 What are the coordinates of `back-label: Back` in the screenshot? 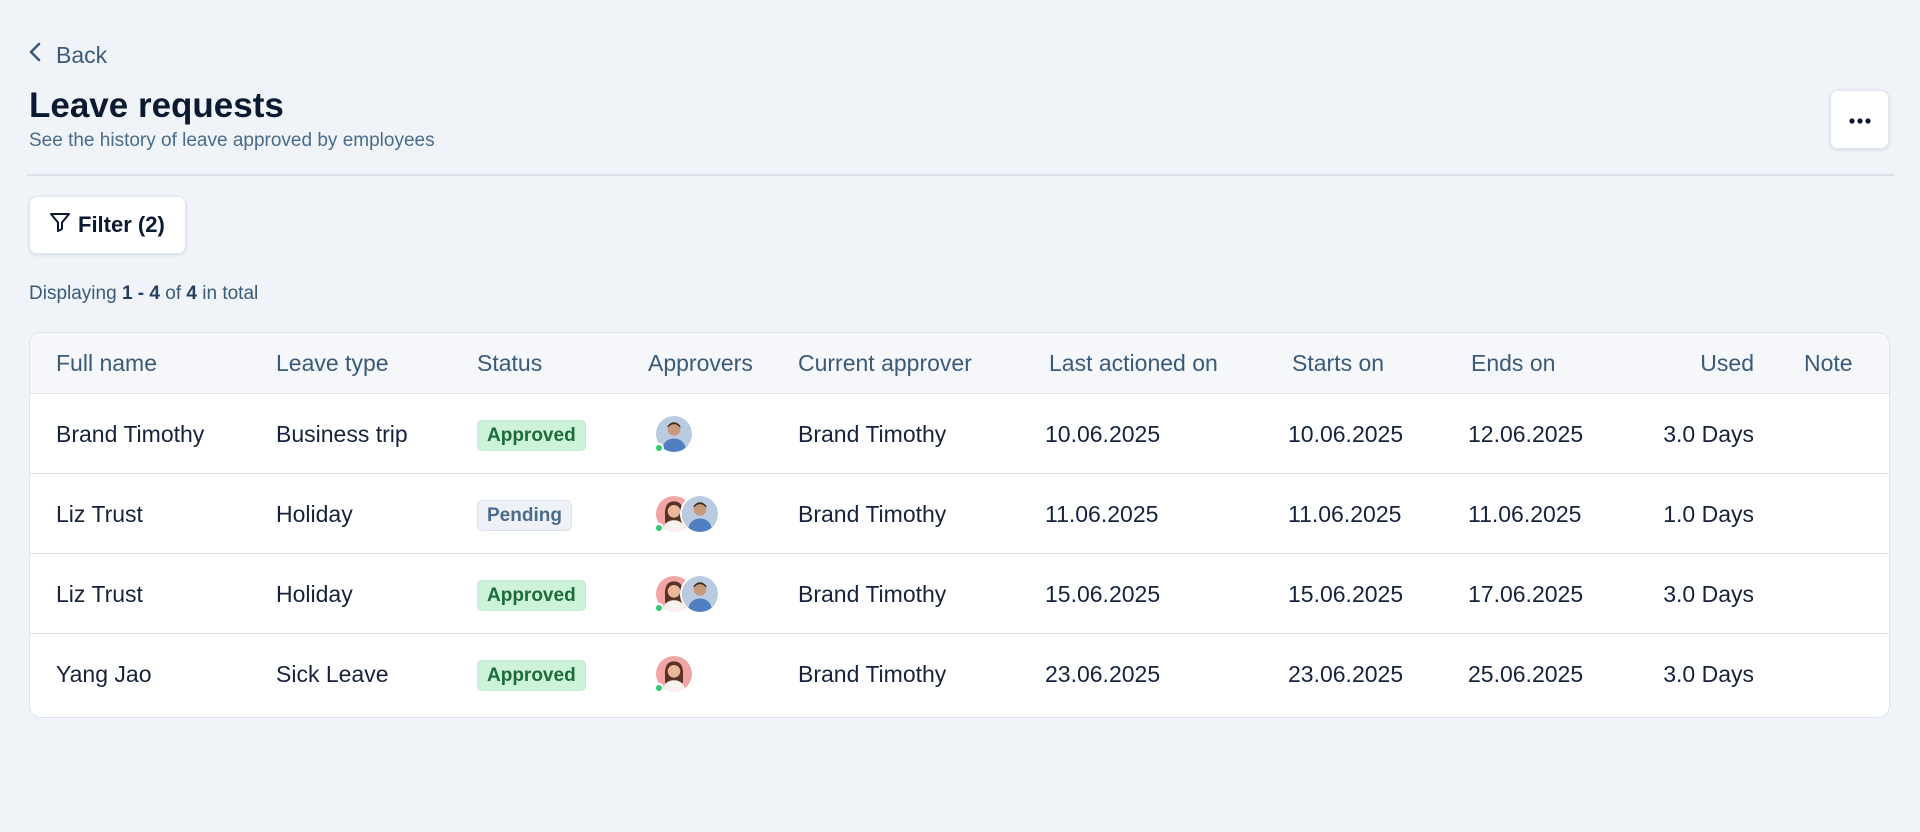 It's located at (82, 54).